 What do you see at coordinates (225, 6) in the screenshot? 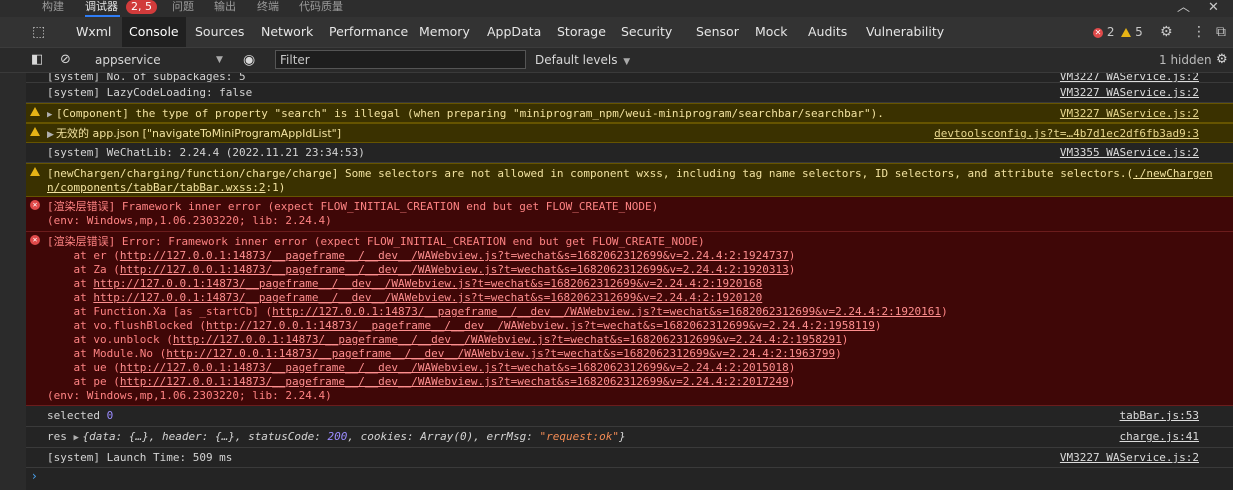
I see `tab-output: 输出` at bounding box center [225, 6].